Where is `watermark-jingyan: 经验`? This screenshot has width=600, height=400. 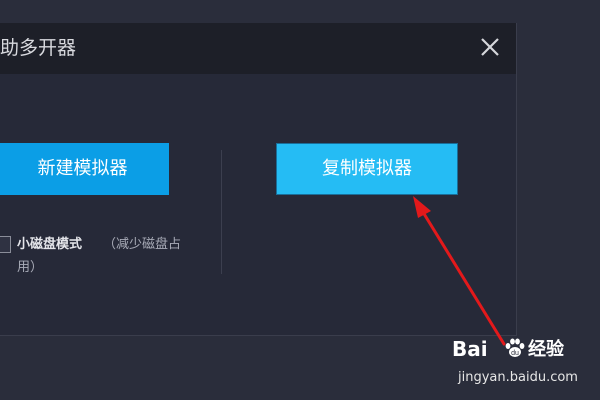 watermark-jingyan: 经验 is located at coordinates (546, 349).